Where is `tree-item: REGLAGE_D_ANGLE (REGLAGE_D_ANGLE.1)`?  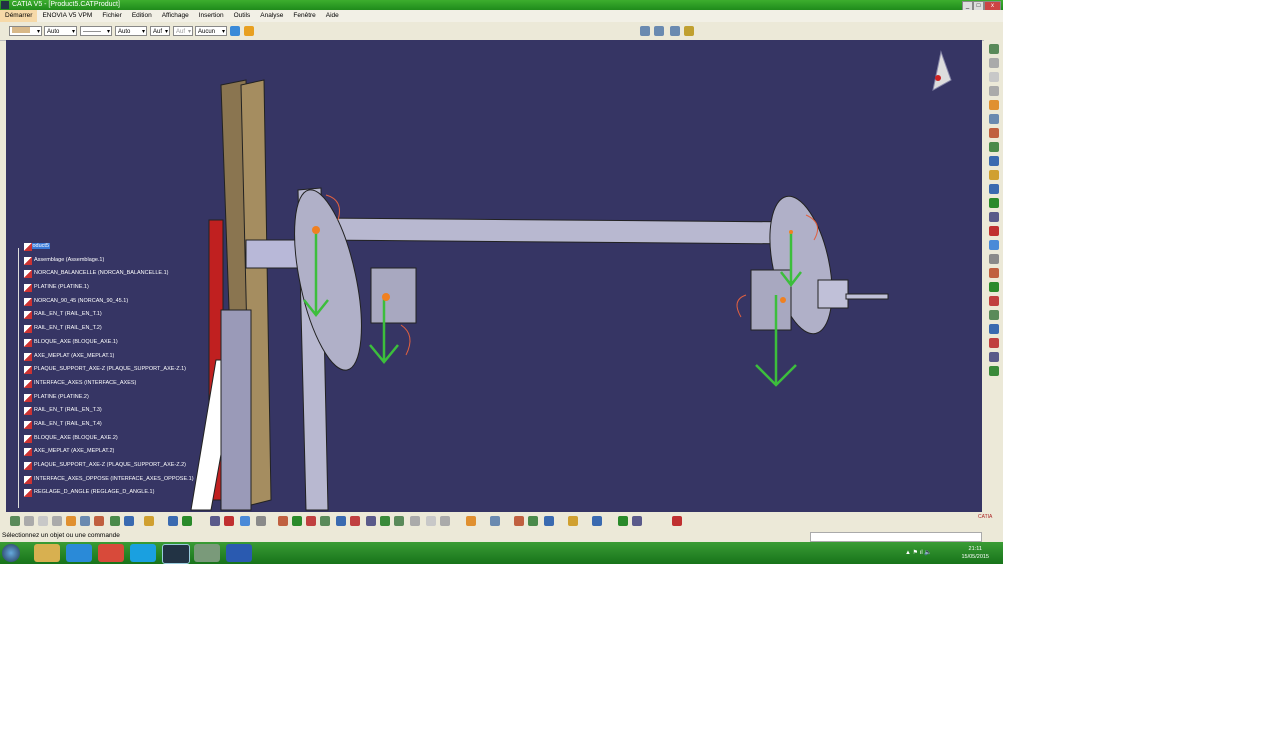 tree-item: REGLAGE_D_ANGLE (REGLAGE_D_ANGLE.1) is located at coordinates (104, 493).